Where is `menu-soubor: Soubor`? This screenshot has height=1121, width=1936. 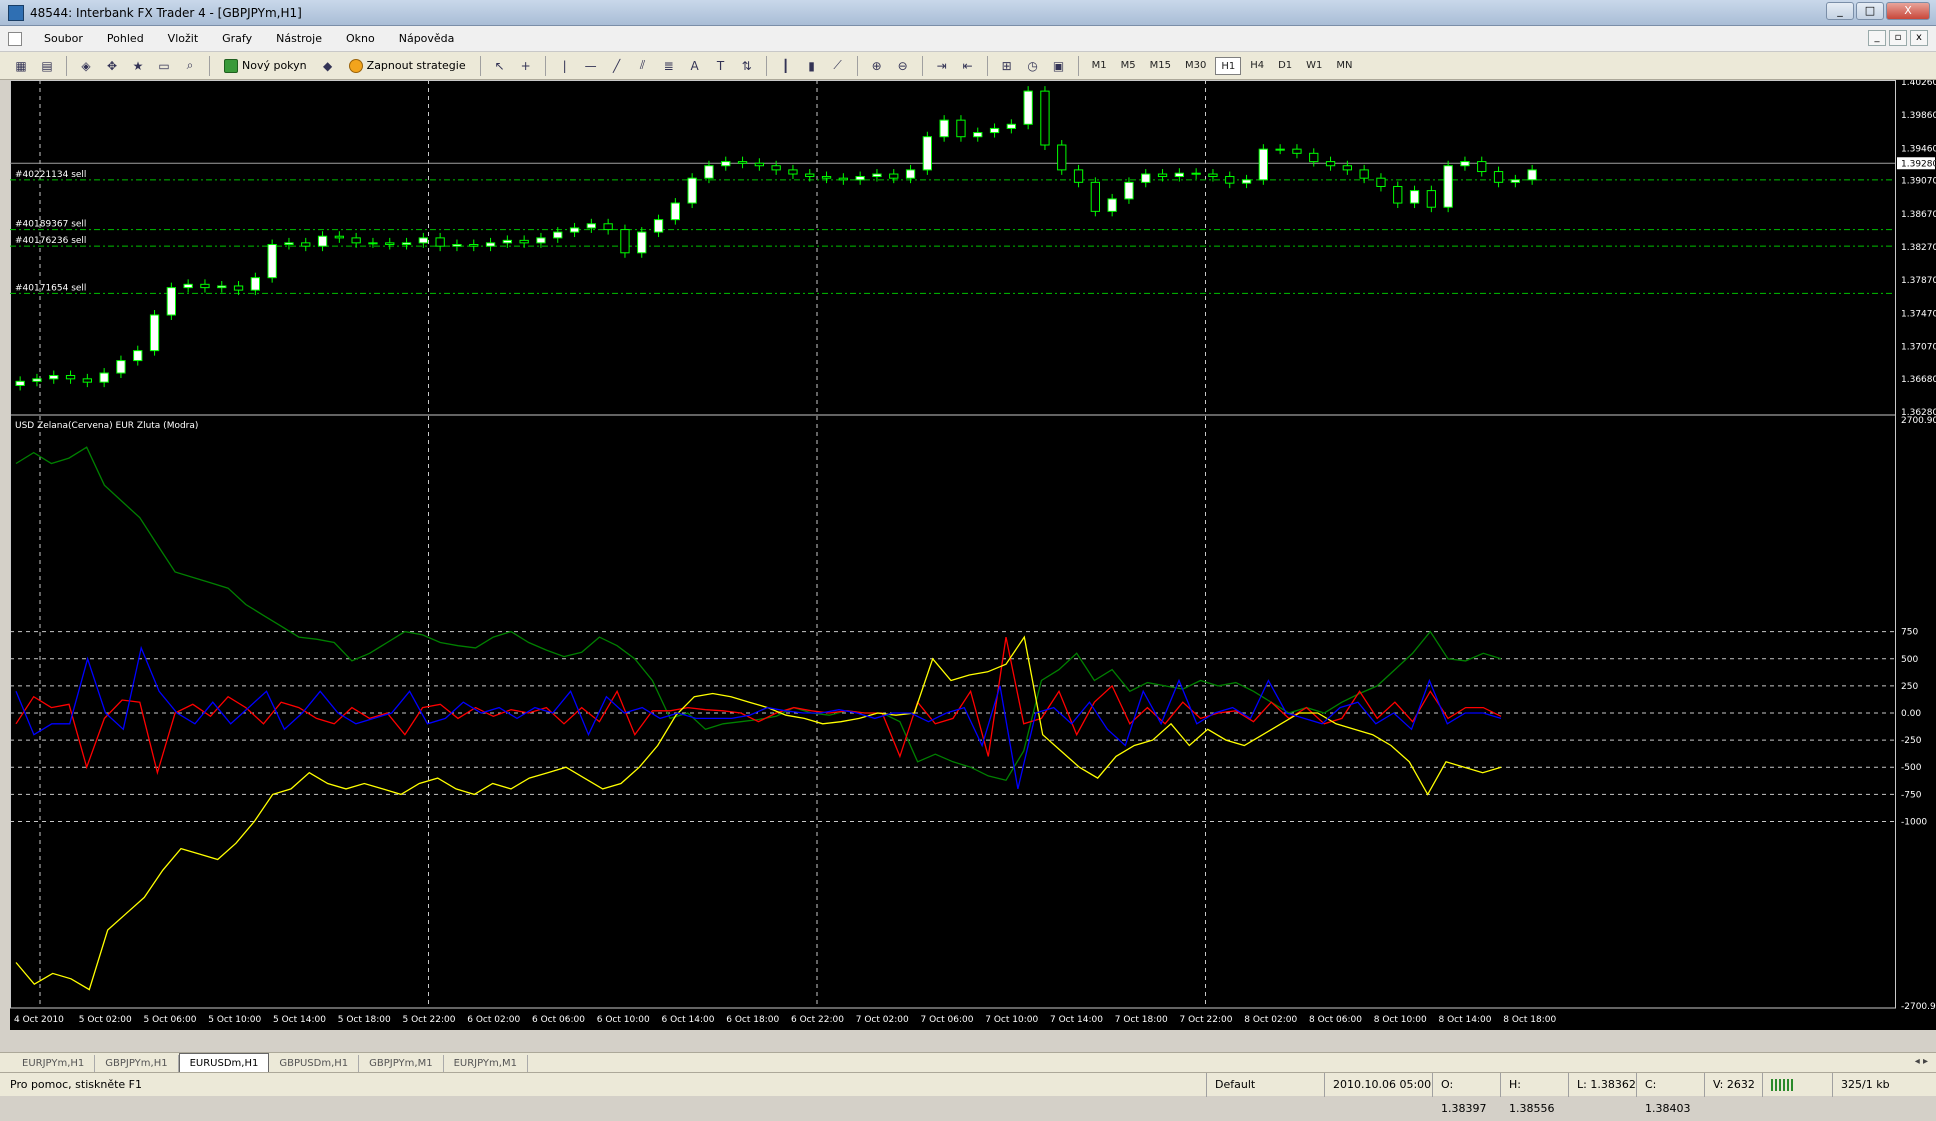
menu-soubor: Soubor is located at coordinates (63, 38).